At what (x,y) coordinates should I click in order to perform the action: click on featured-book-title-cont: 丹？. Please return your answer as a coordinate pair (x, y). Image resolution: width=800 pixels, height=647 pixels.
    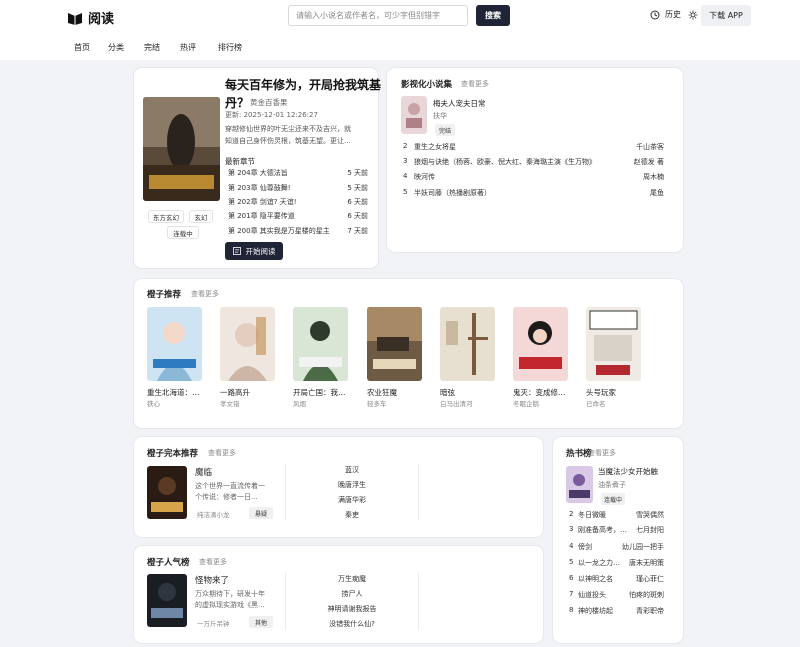
    Looking at the image, I should click on (237, 102).